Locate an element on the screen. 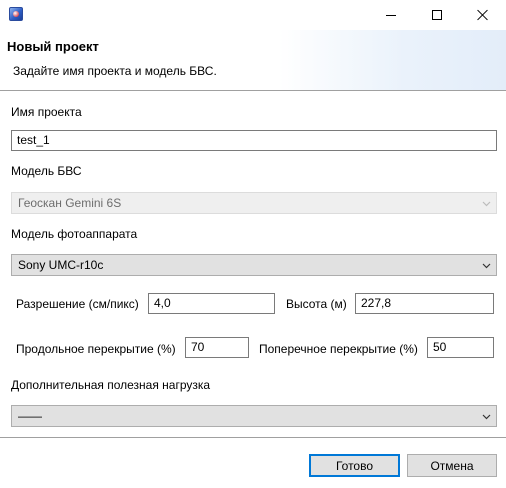 The height and width of the screenshot is (488, 506). payload-label: Дополнительная полезная нагрузка is located at coordinates (111, 385).